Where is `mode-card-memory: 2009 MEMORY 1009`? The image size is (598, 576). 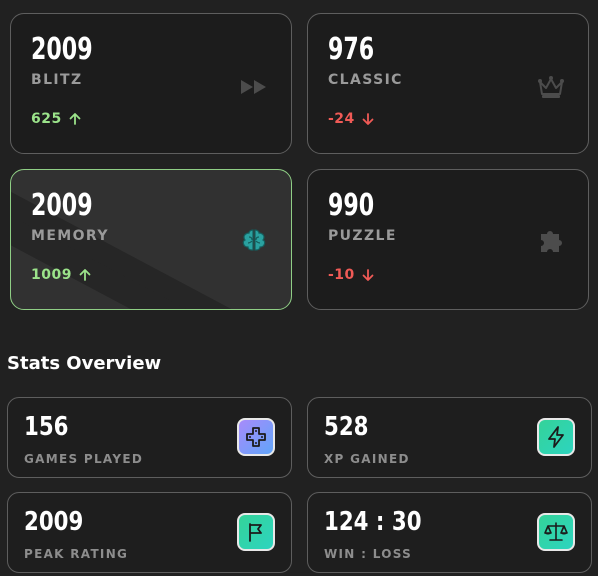
mode-card-memory: 2009 MEMORY 1009 is located at coordinates (151, 239).